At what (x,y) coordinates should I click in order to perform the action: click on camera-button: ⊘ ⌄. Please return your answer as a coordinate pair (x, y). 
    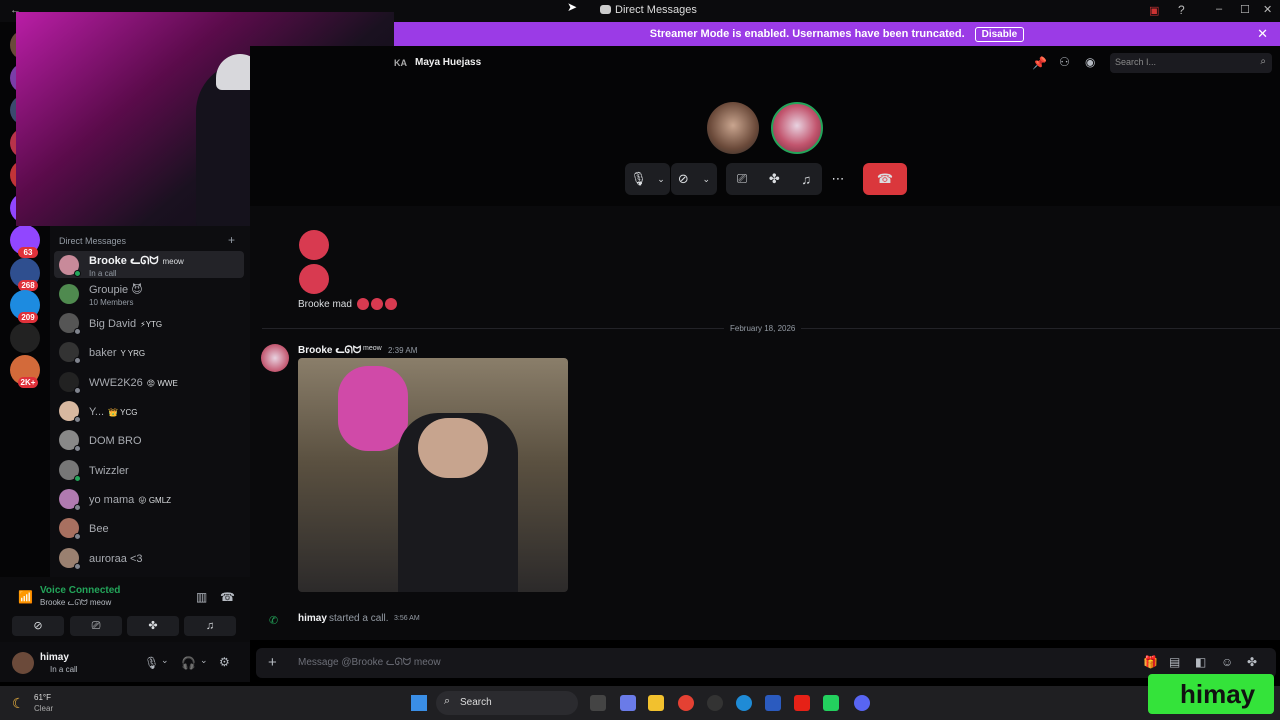
    Looking at the image, I should click on (694, 179).